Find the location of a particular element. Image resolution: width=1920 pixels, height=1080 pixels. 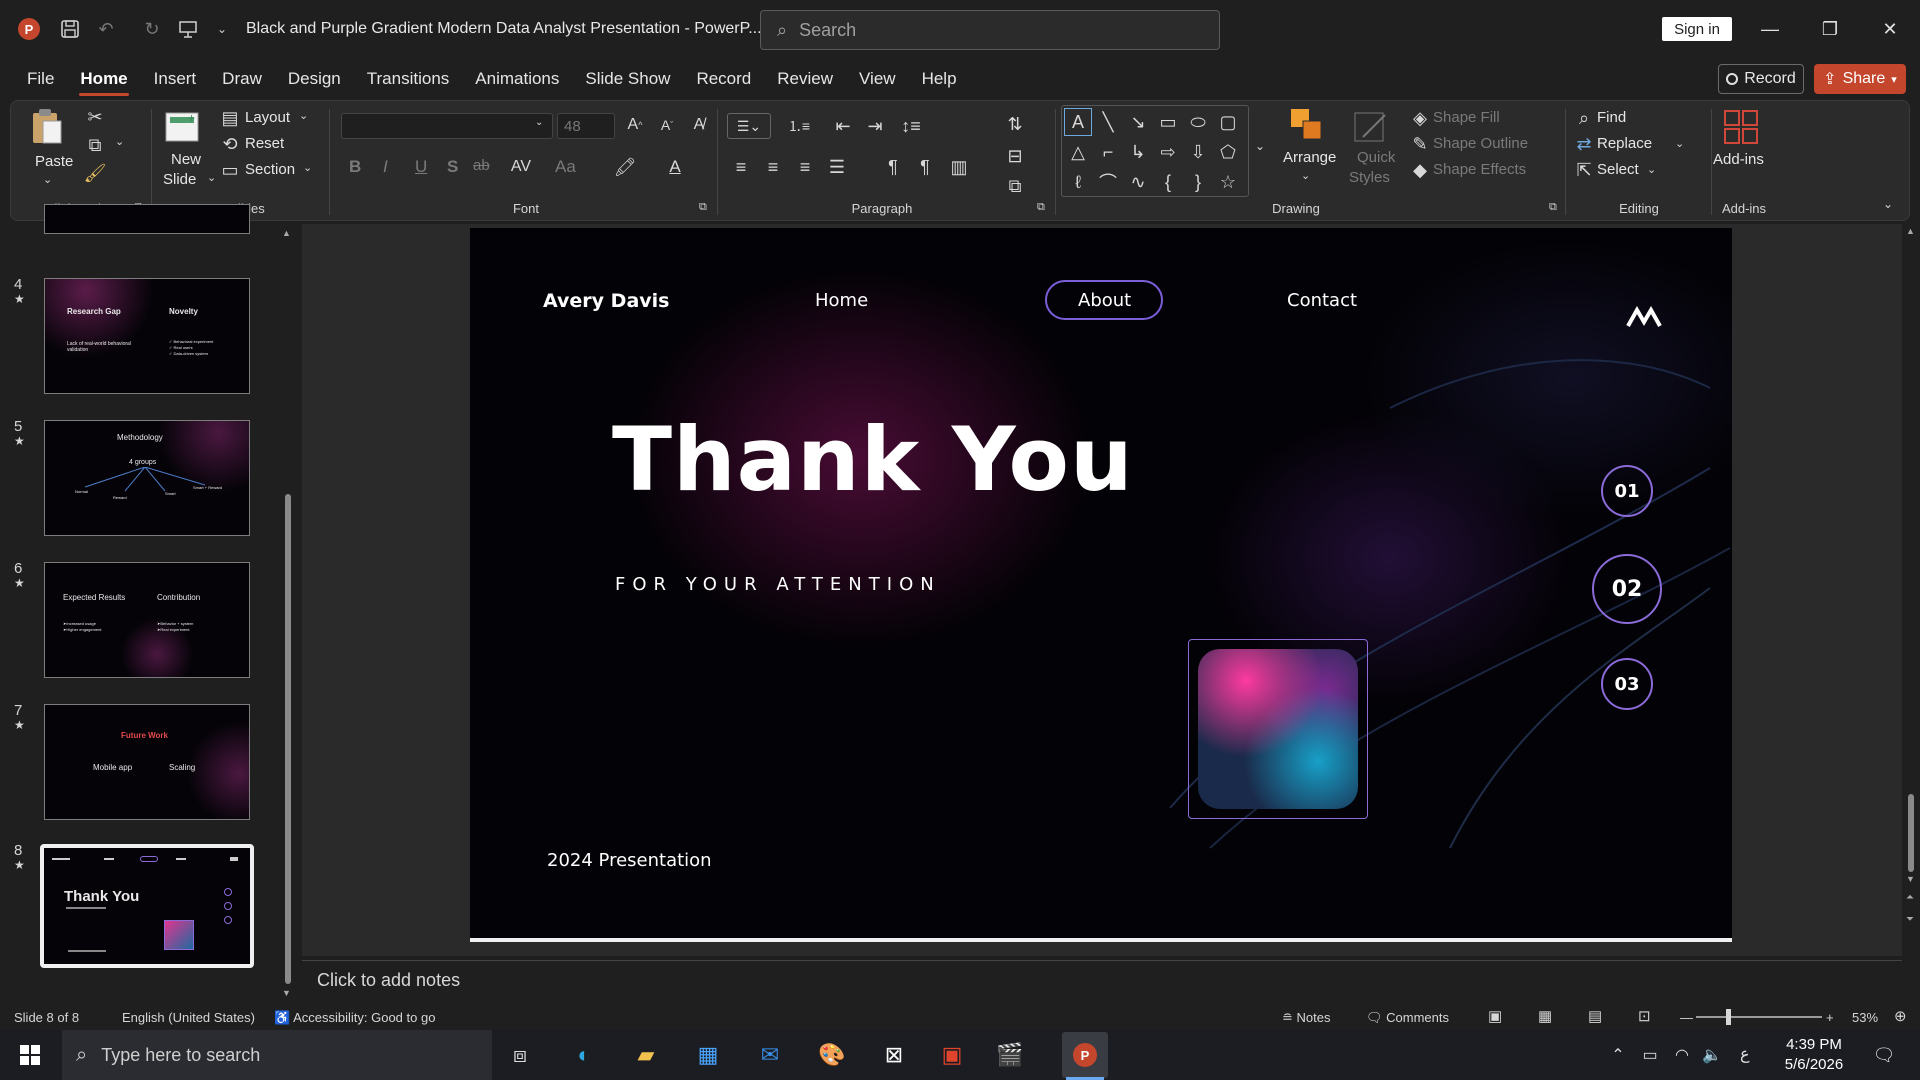

comments-button: 🗨 Comments is located at coordinates (1407, 1018).